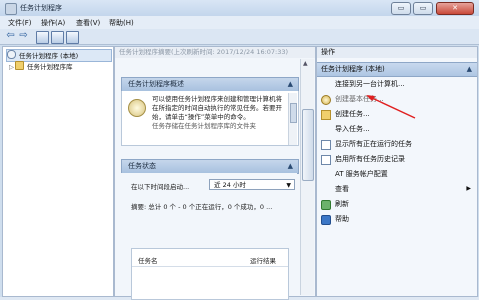 The height and width of the screenshot is (300, 479). What do you see at coordinates (391, 107) in the screenshot?
I see `annotation-arrow-icon` at bounding box center [391, 107].